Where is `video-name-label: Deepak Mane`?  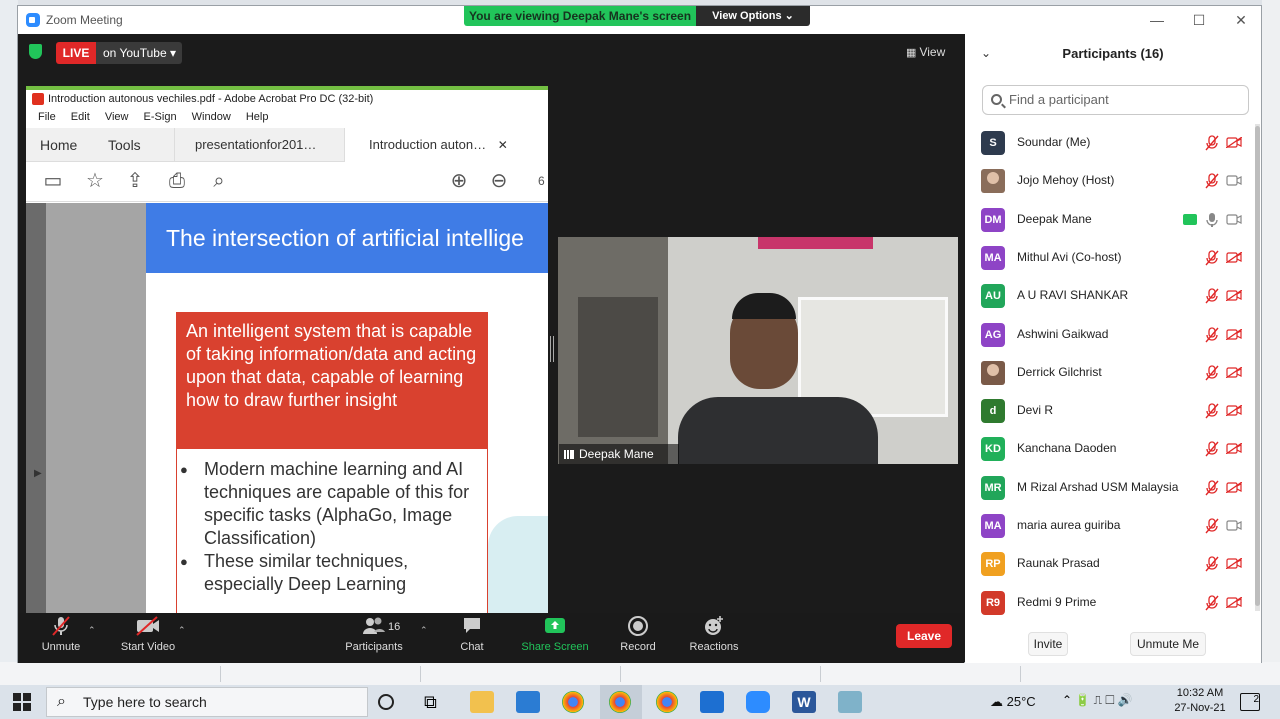
video-name-label: Deepak Mane is located at coordinates (619, 454).